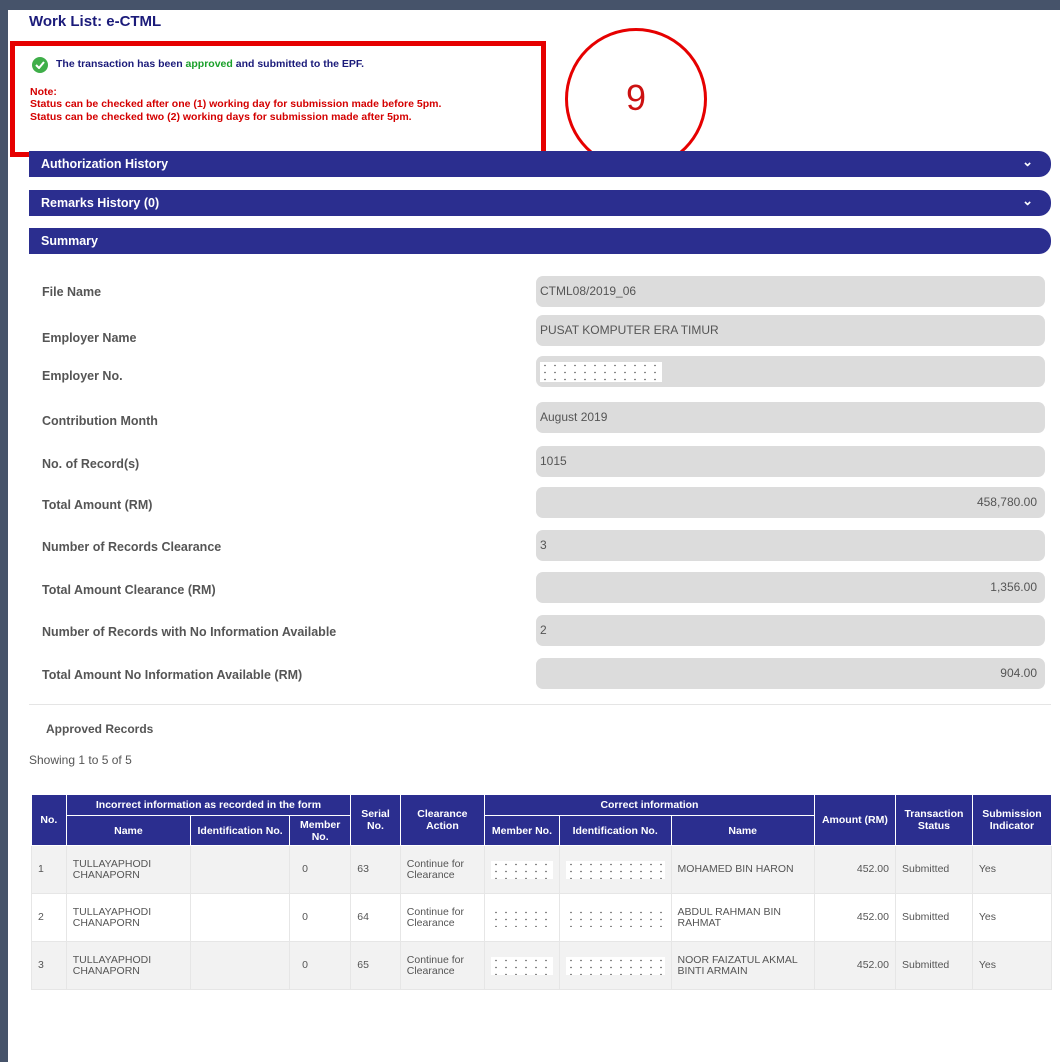  I want to click on col-submission-indicator: Submission Indicator, so click(1012, 820).